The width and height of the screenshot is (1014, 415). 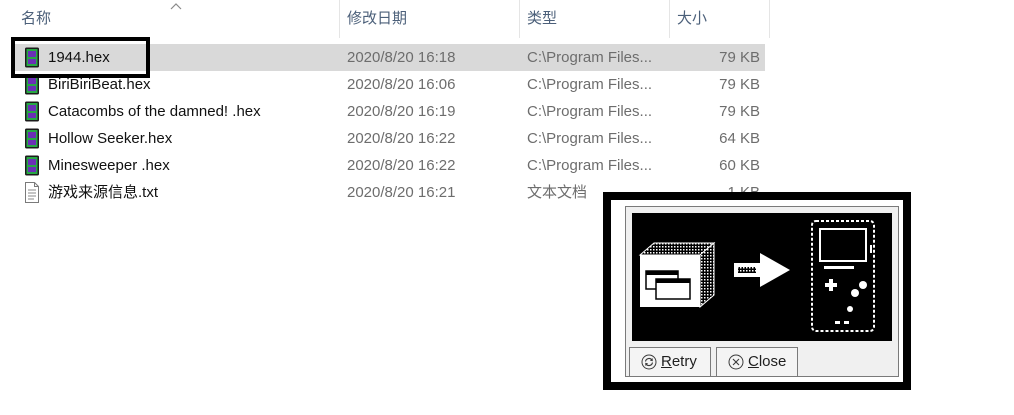 What do you see at coordinates (176, 6) in the screenshot?
I see `sort-ascending-icon` at bounding box center [176, 6].